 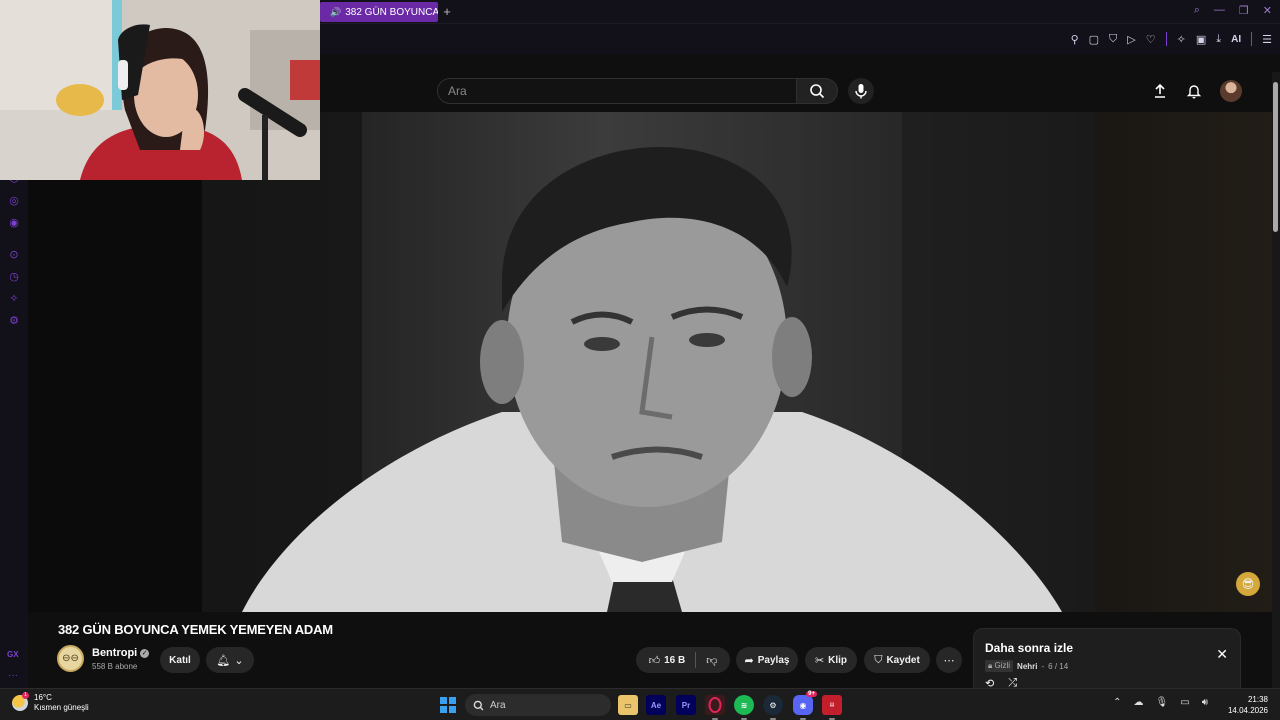 What do you see at coordinates (1131, 39) in the screenshot?
I see `play-icon: ▷` at bounding box center [1131, 39].